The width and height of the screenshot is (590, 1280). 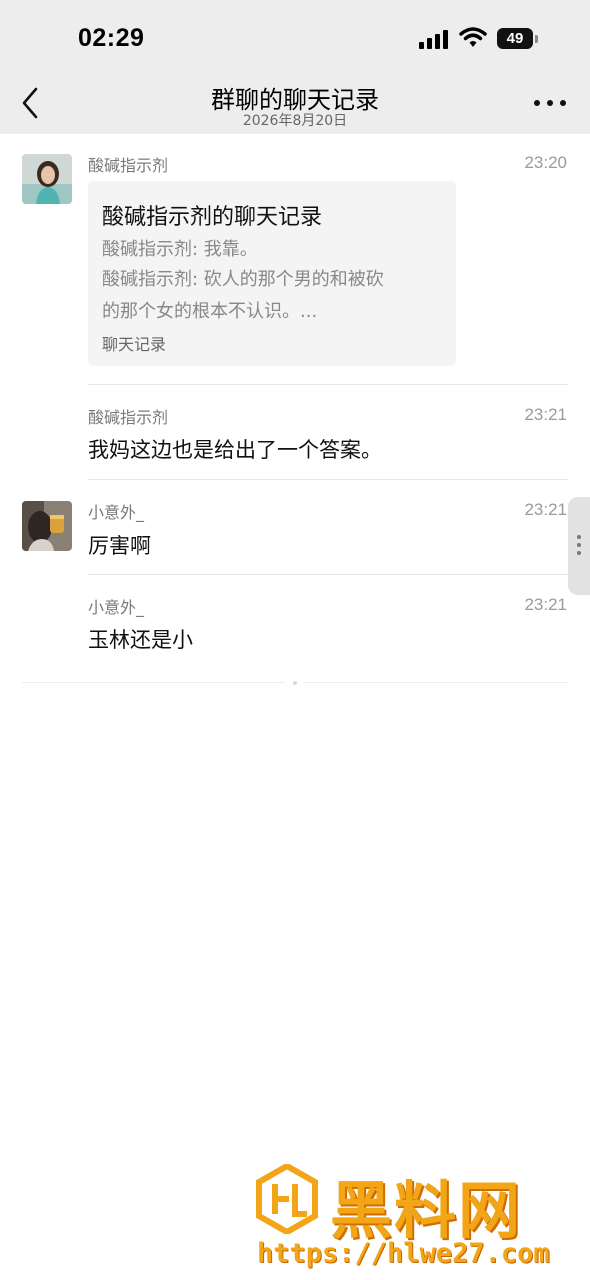 I want to click on message-text: 我妈这边也是给出了一个答案。, so click(x=235, y=450).